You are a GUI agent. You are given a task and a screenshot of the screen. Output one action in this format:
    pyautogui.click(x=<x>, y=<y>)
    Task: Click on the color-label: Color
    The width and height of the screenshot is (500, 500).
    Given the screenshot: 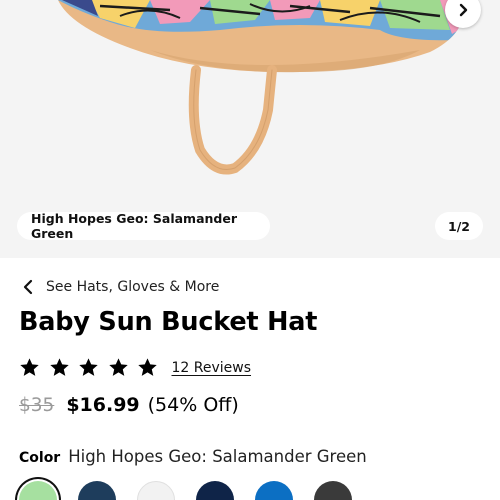 What is the action you would take?
    pyautogui.click(x=40, y=458)
    